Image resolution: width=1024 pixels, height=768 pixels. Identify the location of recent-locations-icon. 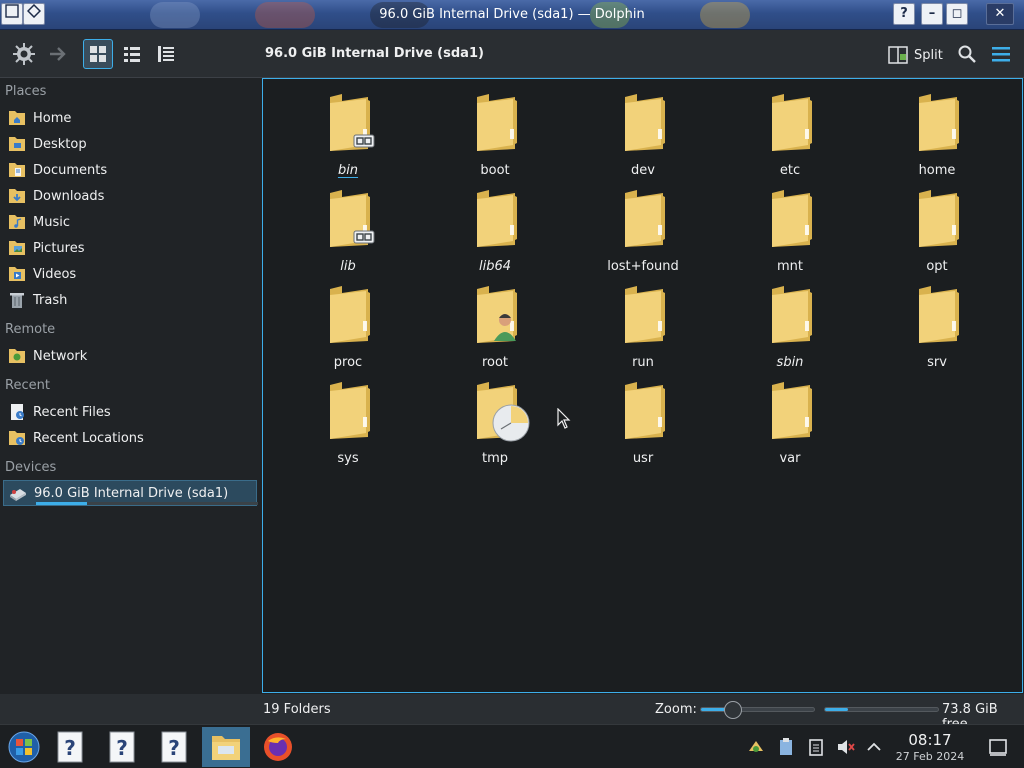
(17, 438).